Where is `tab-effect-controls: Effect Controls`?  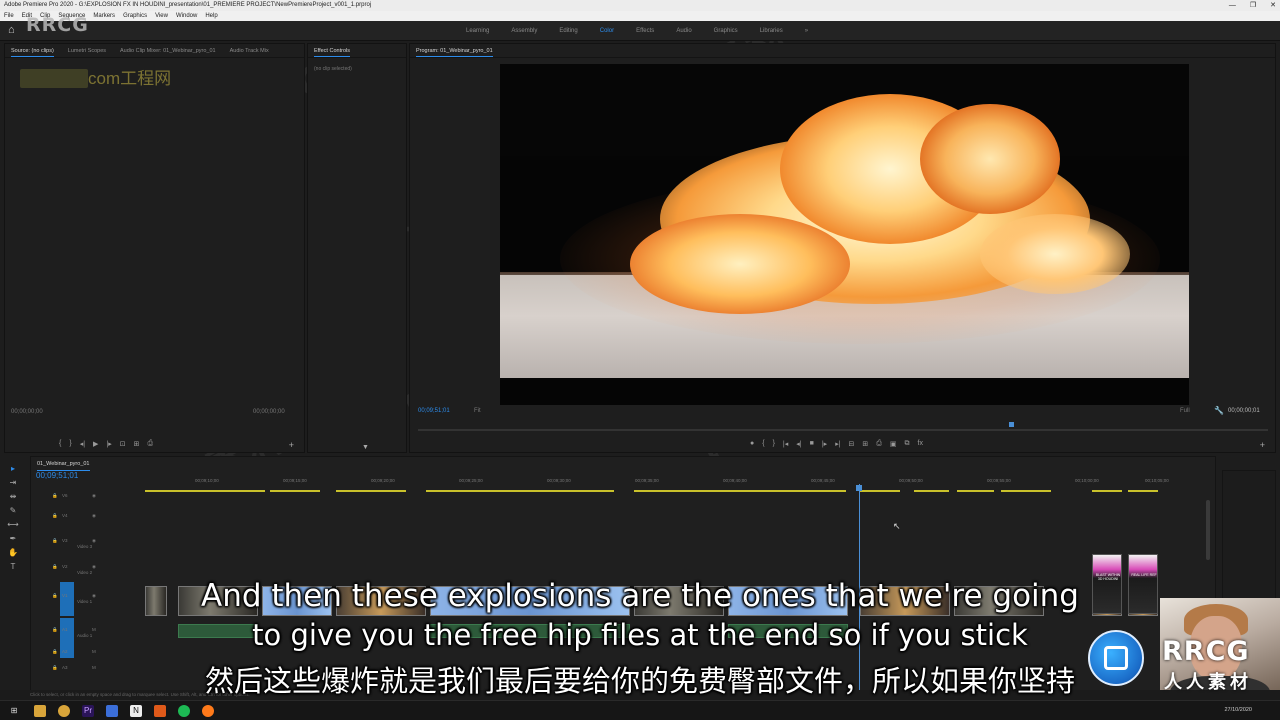
tab-effect-controls: Effect Controls is located at coordinates (332, 50).